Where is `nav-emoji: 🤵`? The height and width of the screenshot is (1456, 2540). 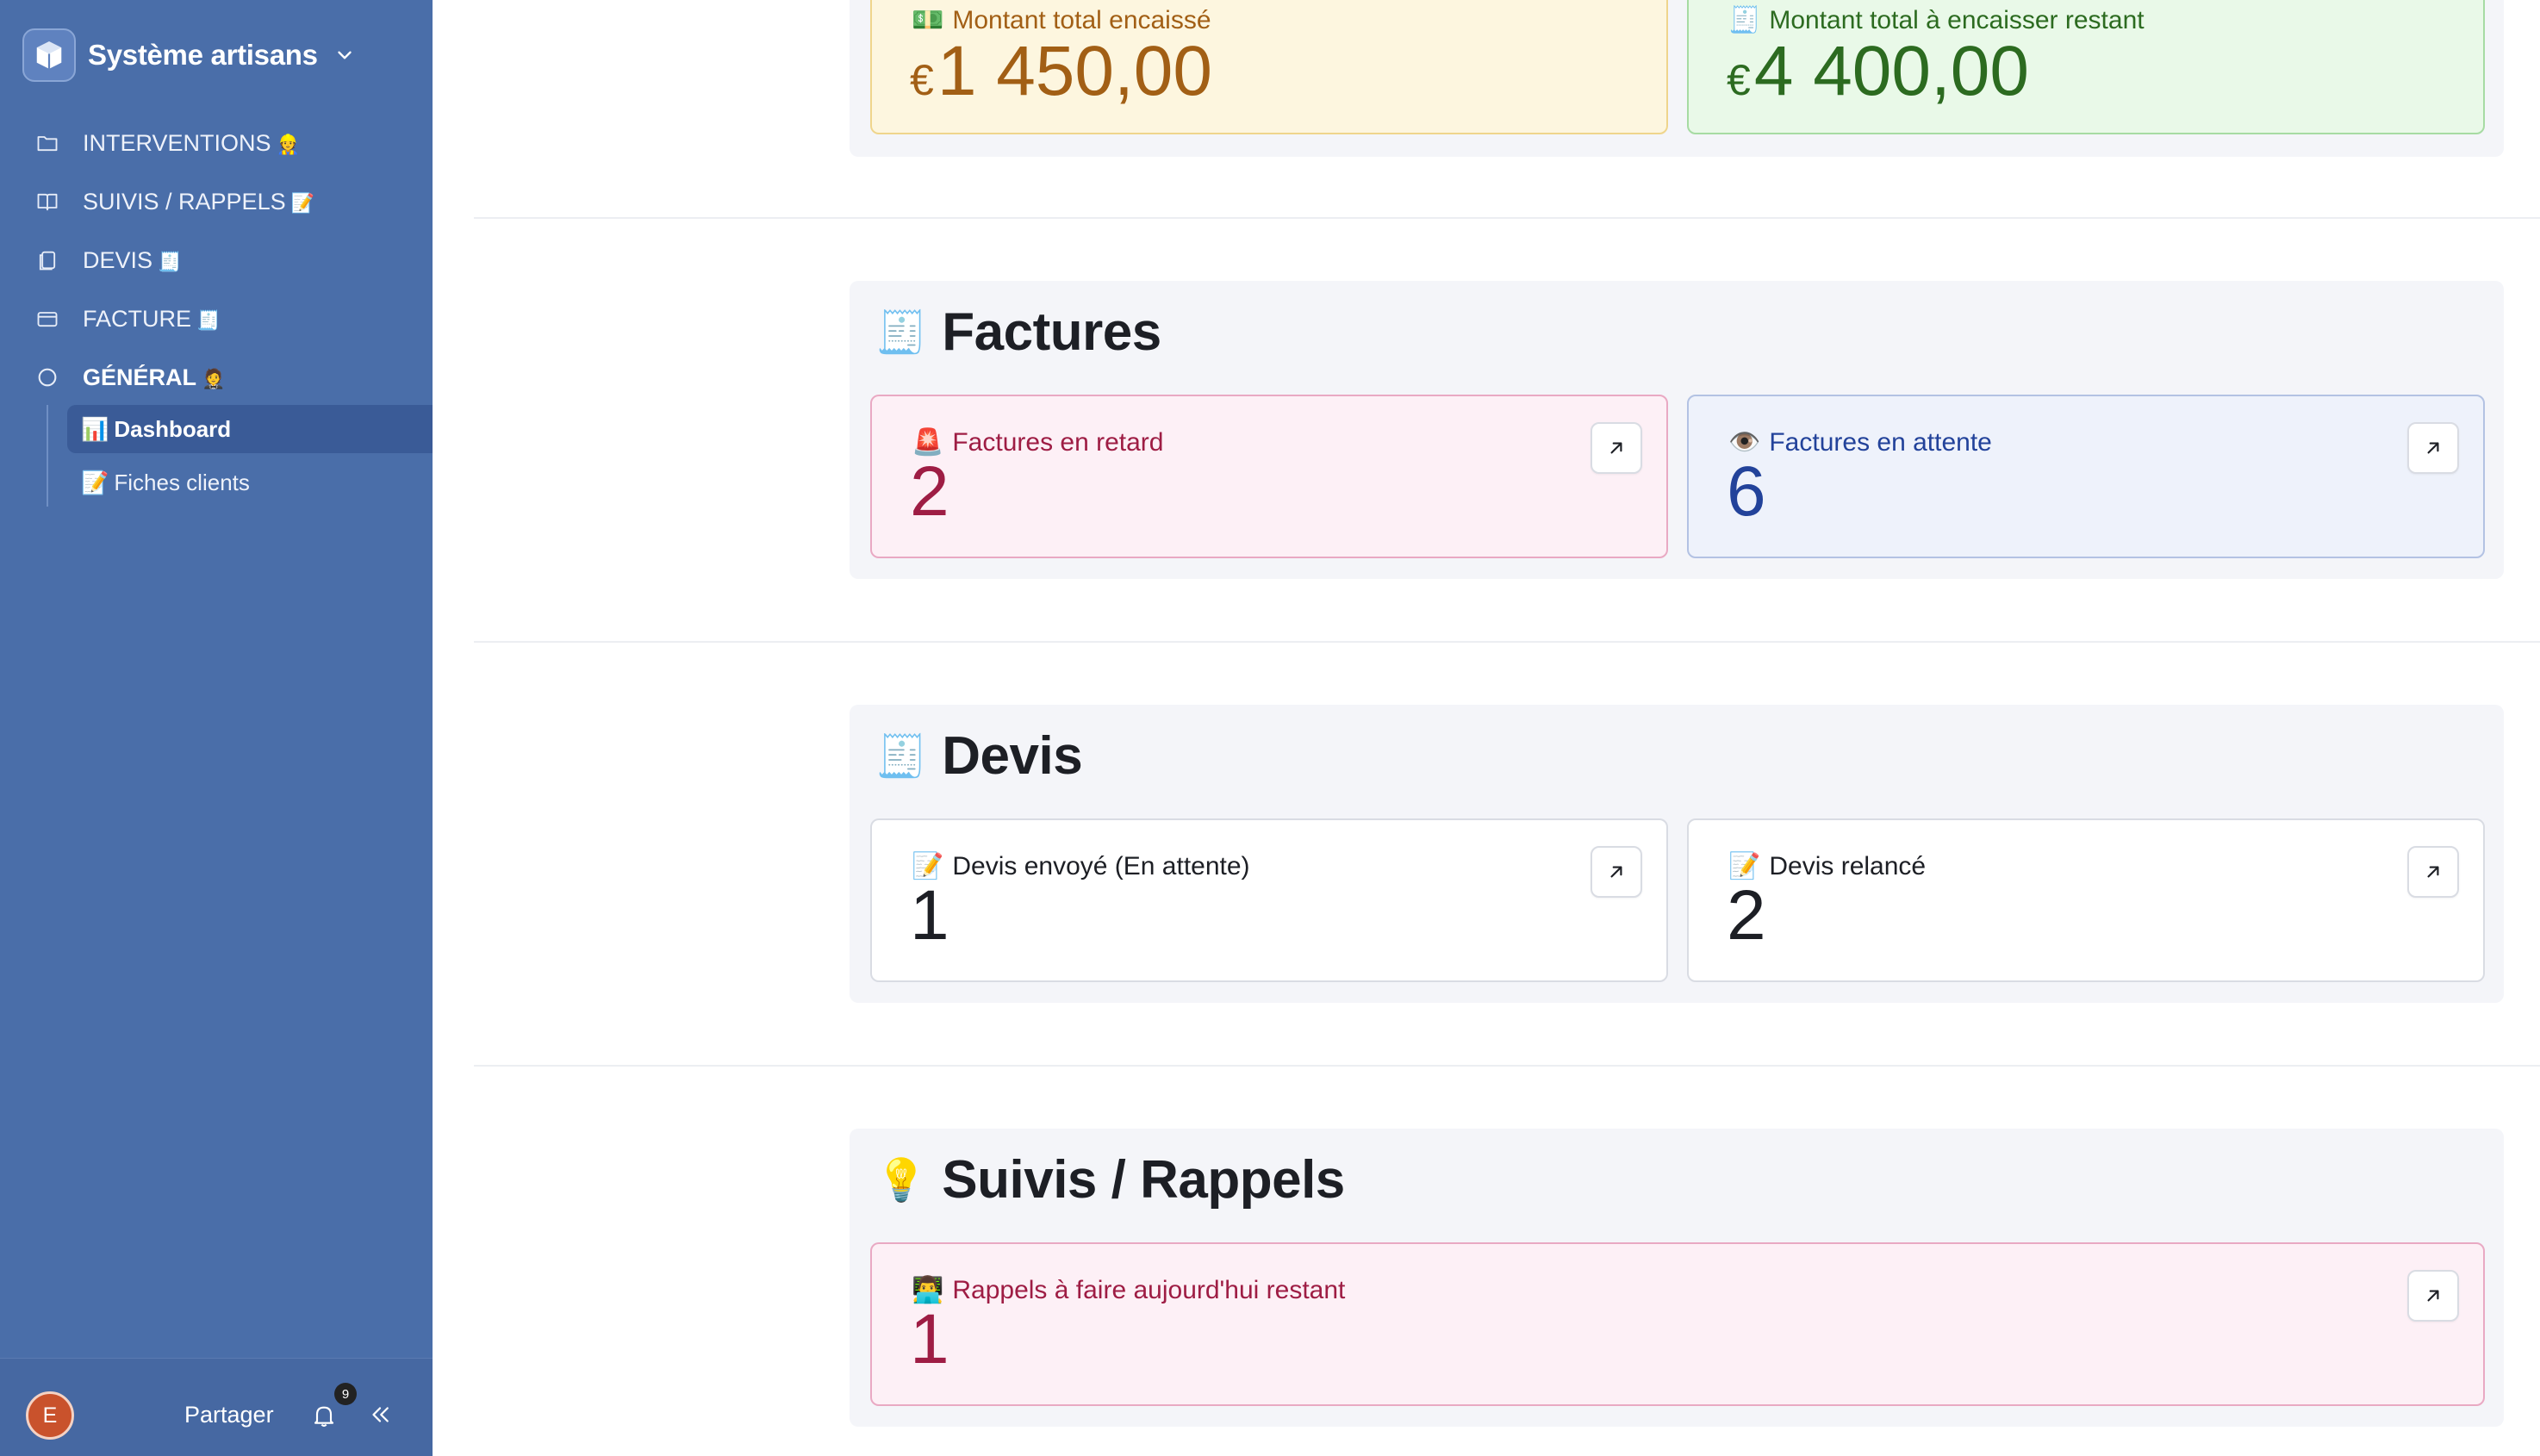
nav-emoji: 🤵 is located at coordinates (214, 378).